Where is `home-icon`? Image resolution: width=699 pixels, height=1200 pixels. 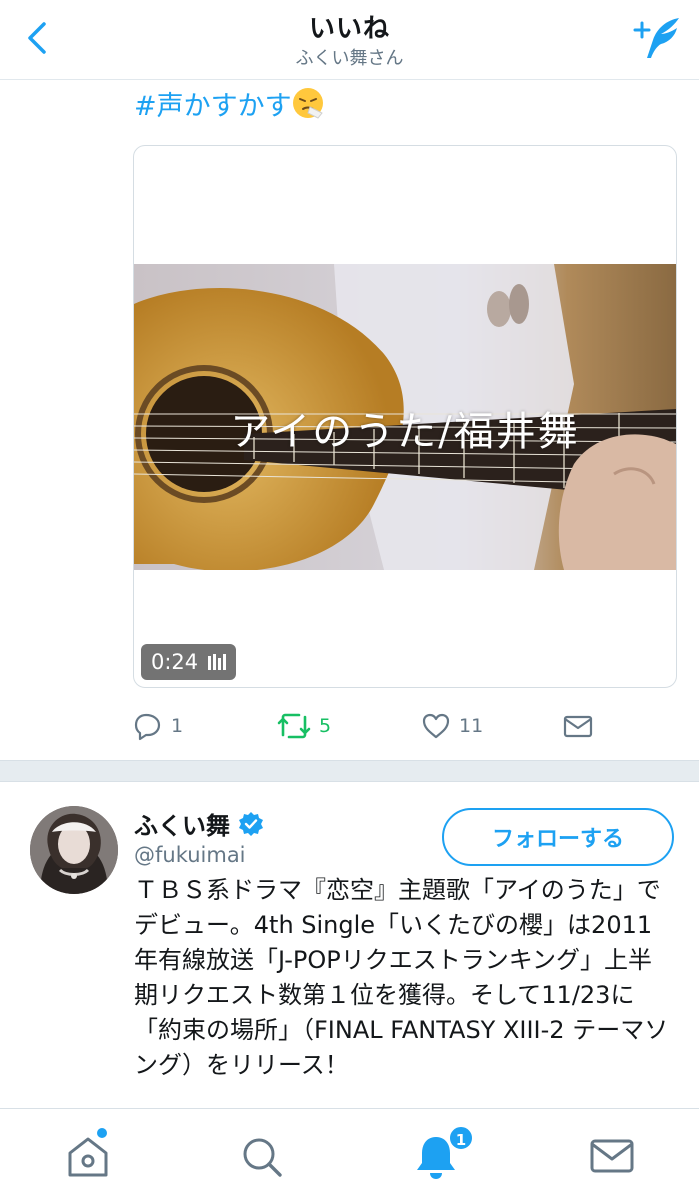
home-icon is located at coordinates (88, 1157).